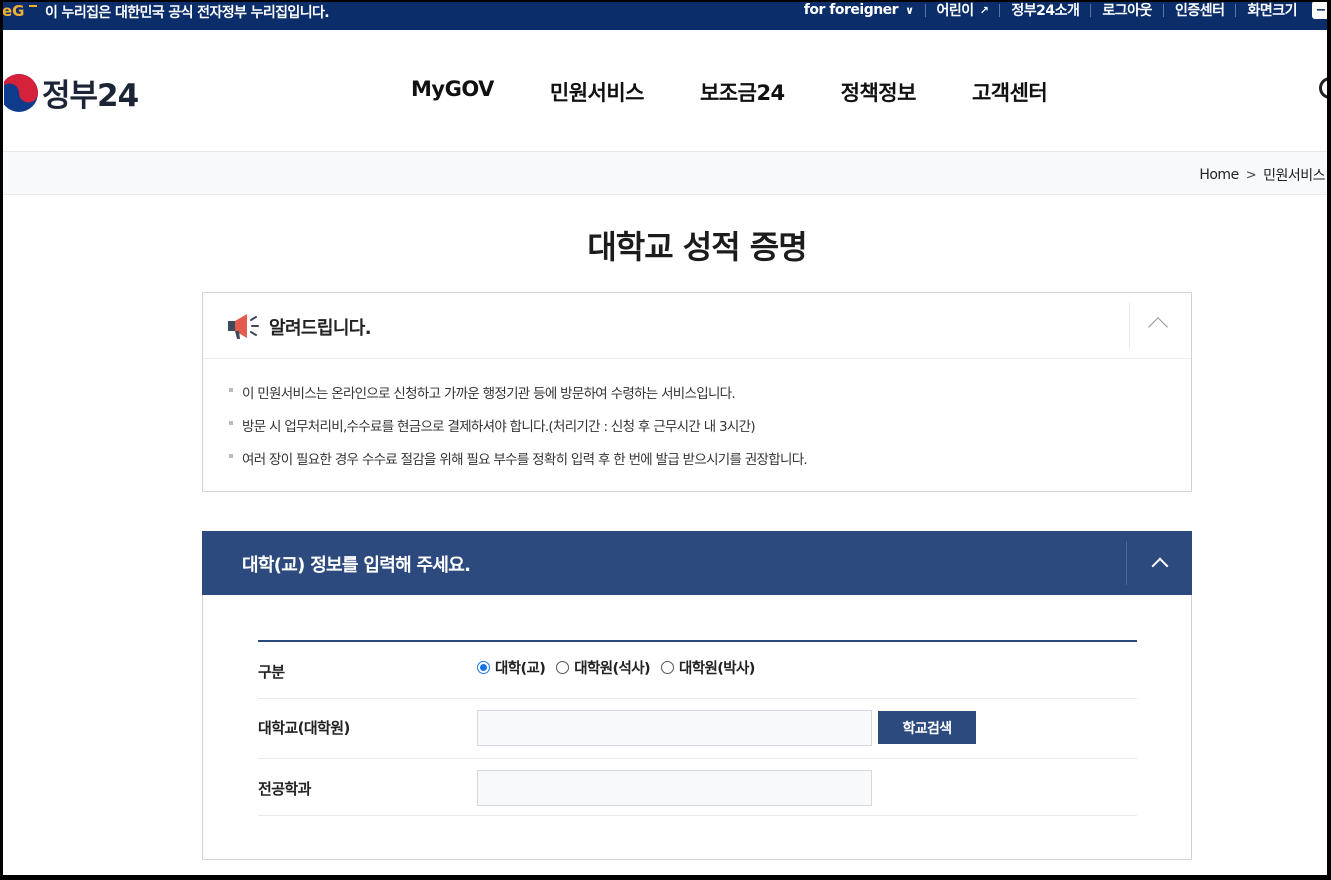 This screenshot has height=880, width=1331. Describe the element at coordinates (1200, 10) in the screenshot. I see `certificate-center-link: 인증센터` at that location.